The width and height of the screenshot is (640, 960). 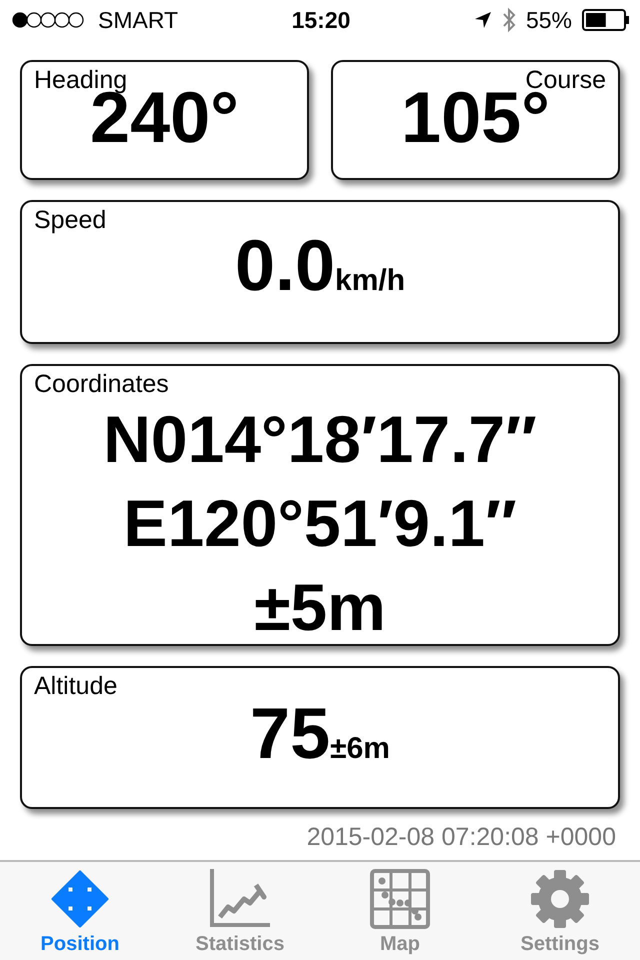 What do you see at coordinates (101, 384) in the screenshot?
I see `coordinates-label: Coordinates` at bounding box center [101, 384].